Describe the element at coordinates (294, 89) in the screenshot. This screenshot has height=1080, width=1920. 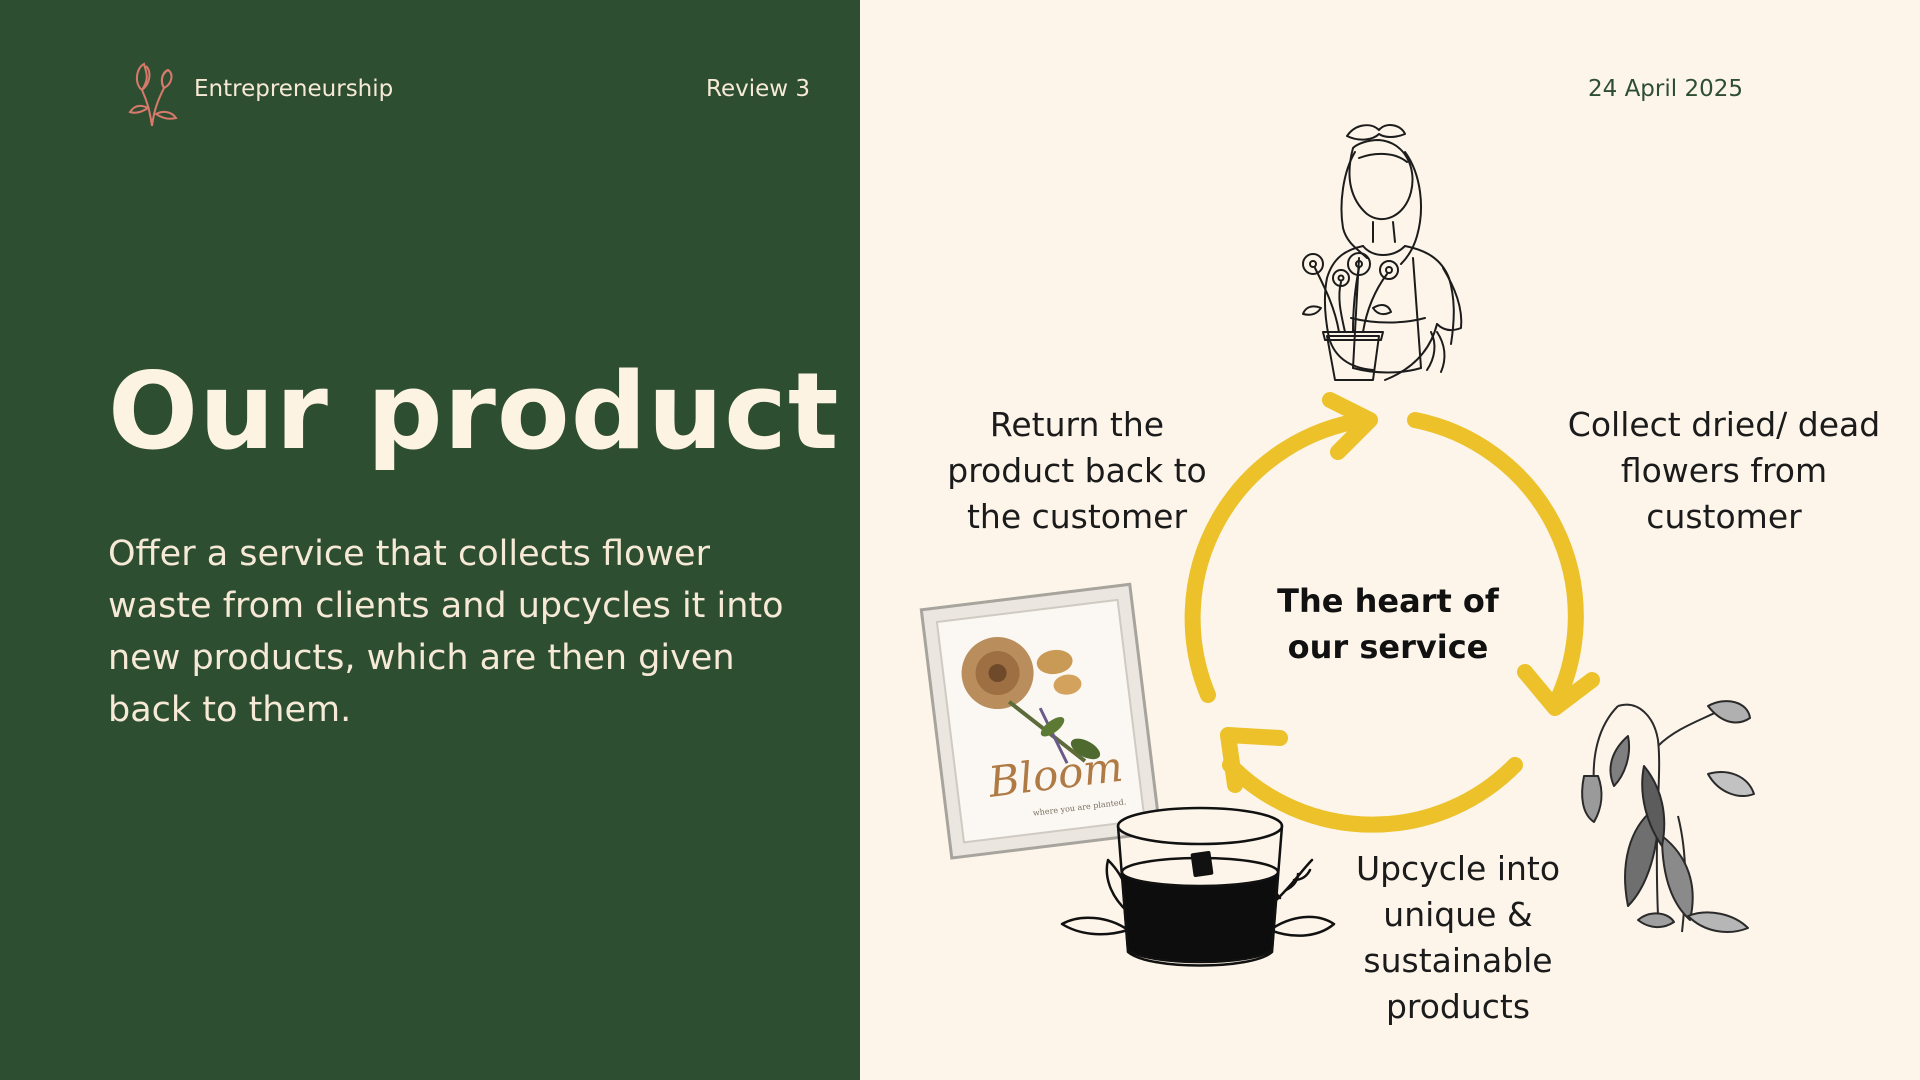
I see `brand-label: Entrepreneurship` at that location.